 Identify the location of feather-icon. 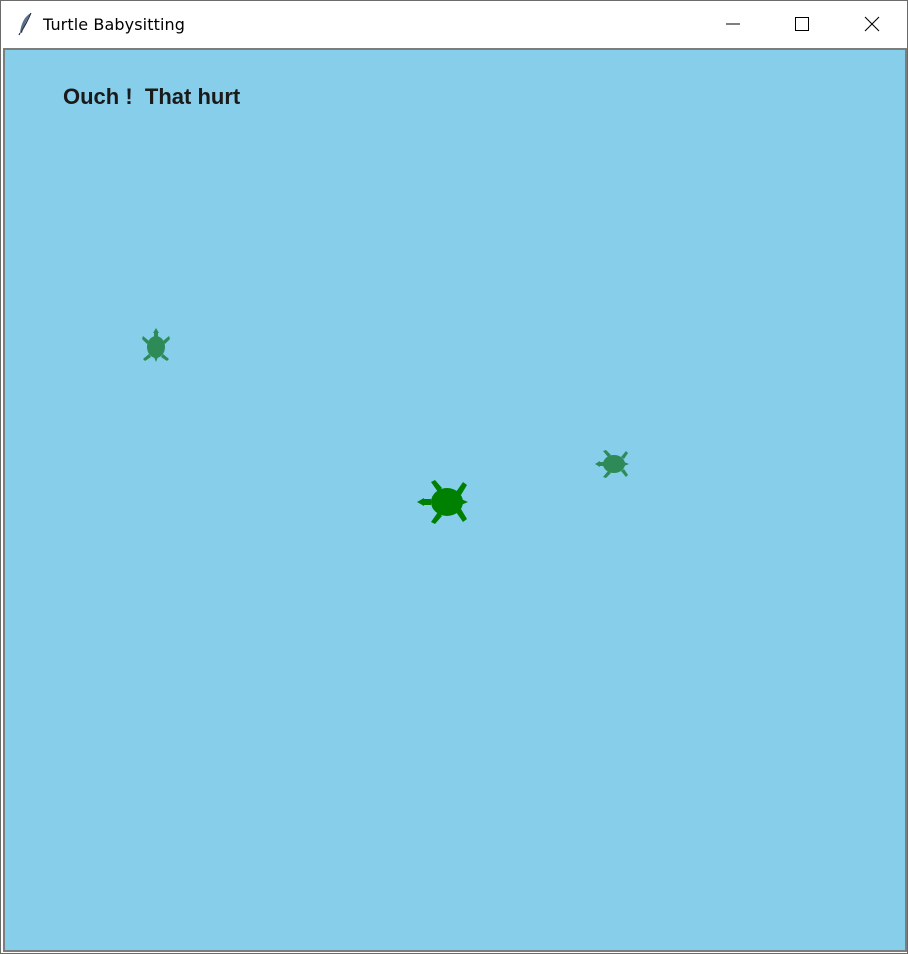
(25, 24).